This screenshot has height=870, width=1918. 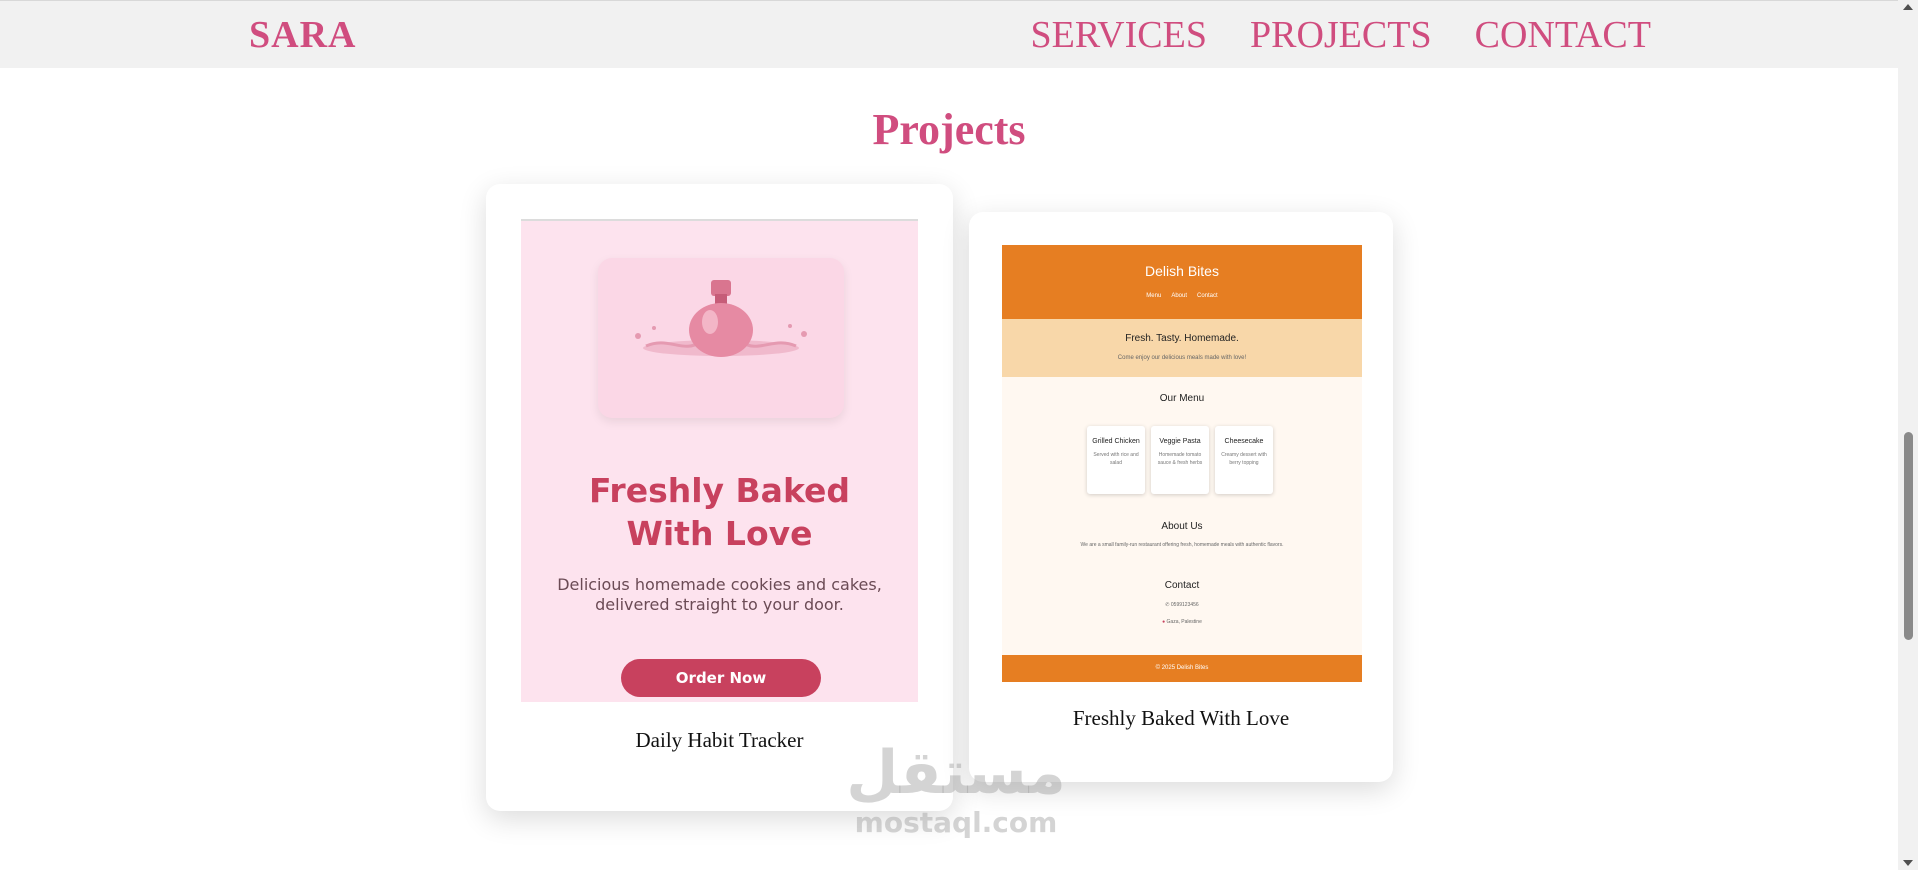 I want to click on restaurant-location-text: Gaza, Palestine, so click(x=1184, y=622).